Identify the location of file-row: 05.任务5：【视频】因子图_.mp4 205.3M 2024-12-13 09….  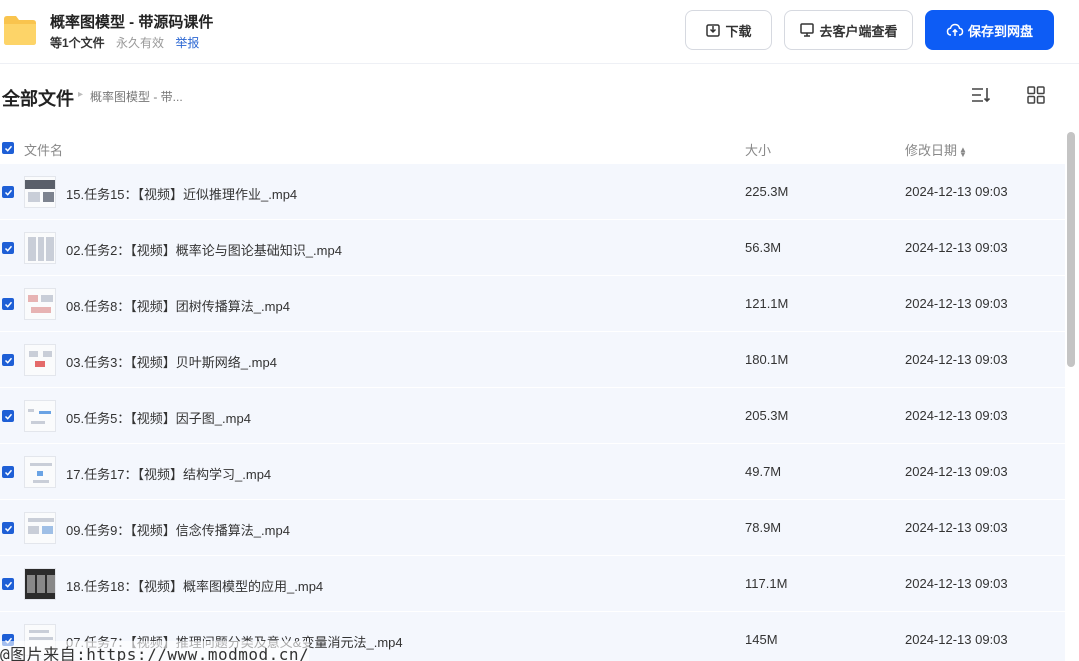
(532, 416).